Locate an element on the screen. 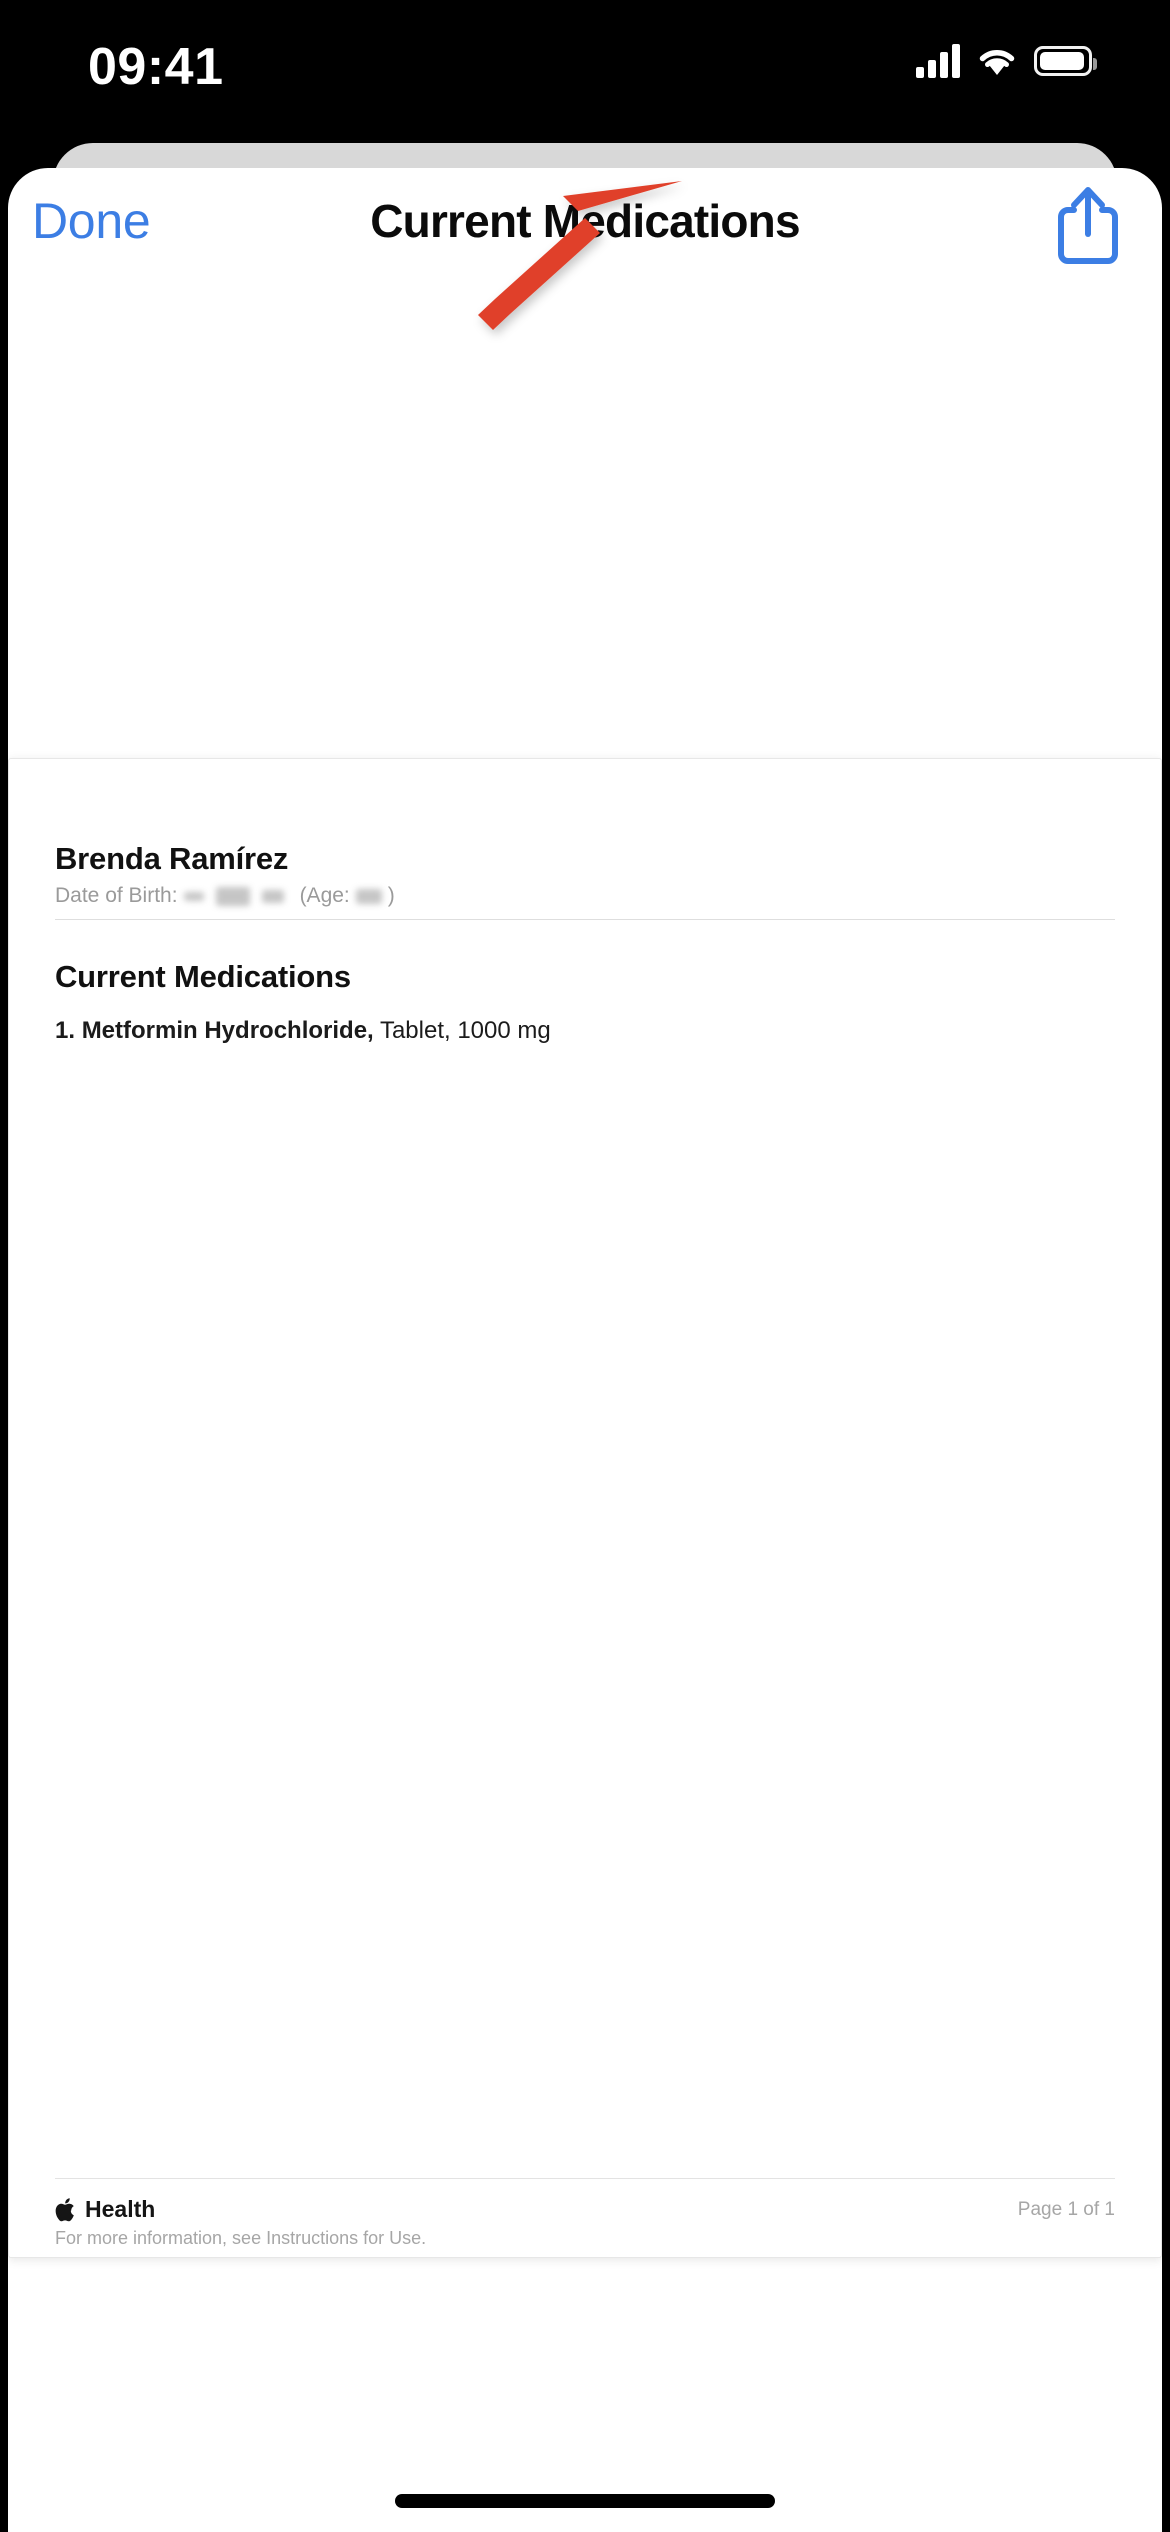 Image resolution: width=1170 pixels, height=2532 pixels. navigation-bar: Done Current Medications is located at coordinates (585, 228).